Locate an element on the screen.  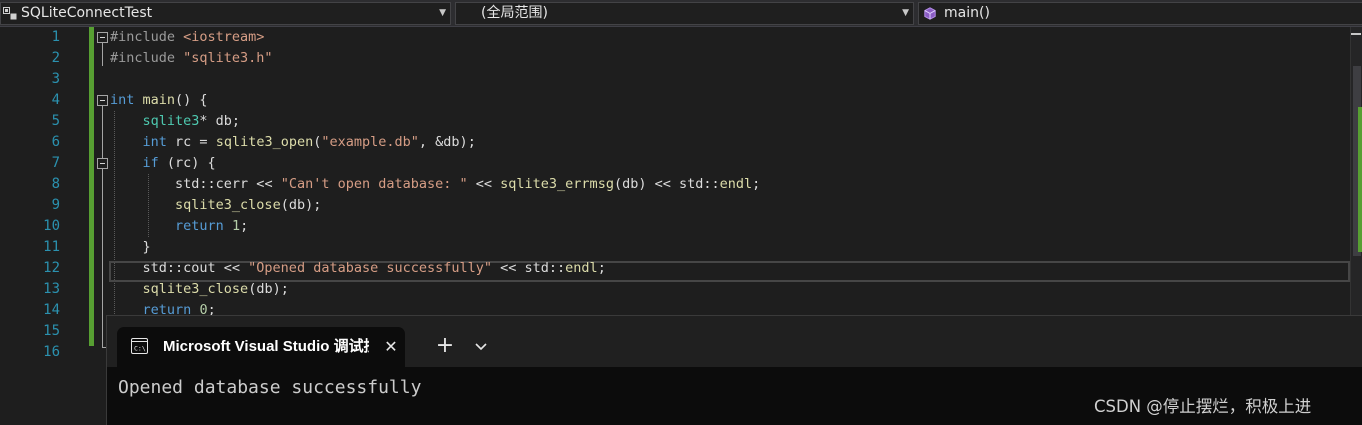
code-line: if (rc) { is located at coordinates (163, 163).